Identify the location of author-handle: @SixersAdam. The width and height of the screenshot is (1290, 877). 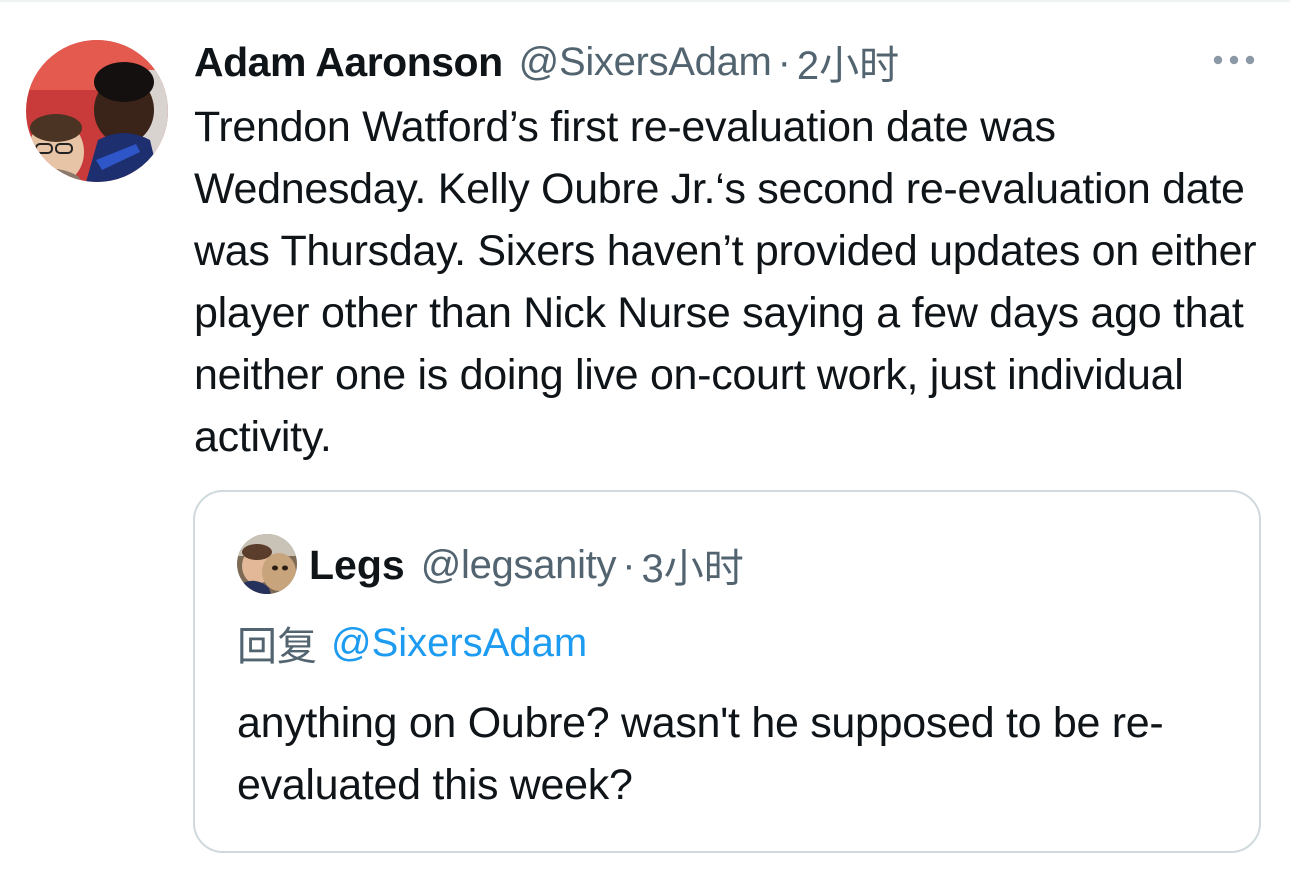
(645, 62).